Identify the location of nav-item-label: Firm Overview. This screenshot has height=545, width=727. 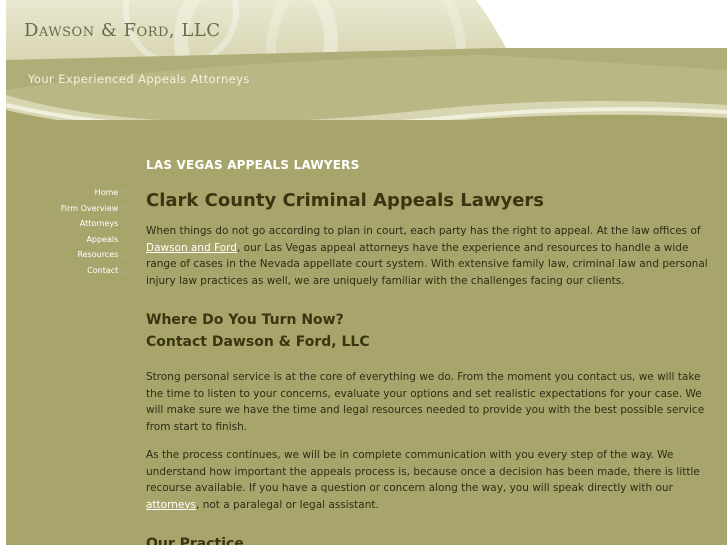
(89, 208).